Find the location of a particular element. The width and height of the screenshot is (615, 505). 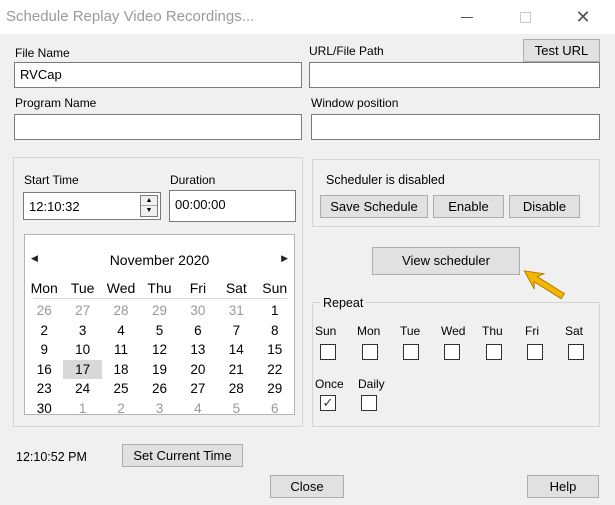

calendar-week-row: 16 17 18 19 20 21 22 is located at coordinates (159, 369).